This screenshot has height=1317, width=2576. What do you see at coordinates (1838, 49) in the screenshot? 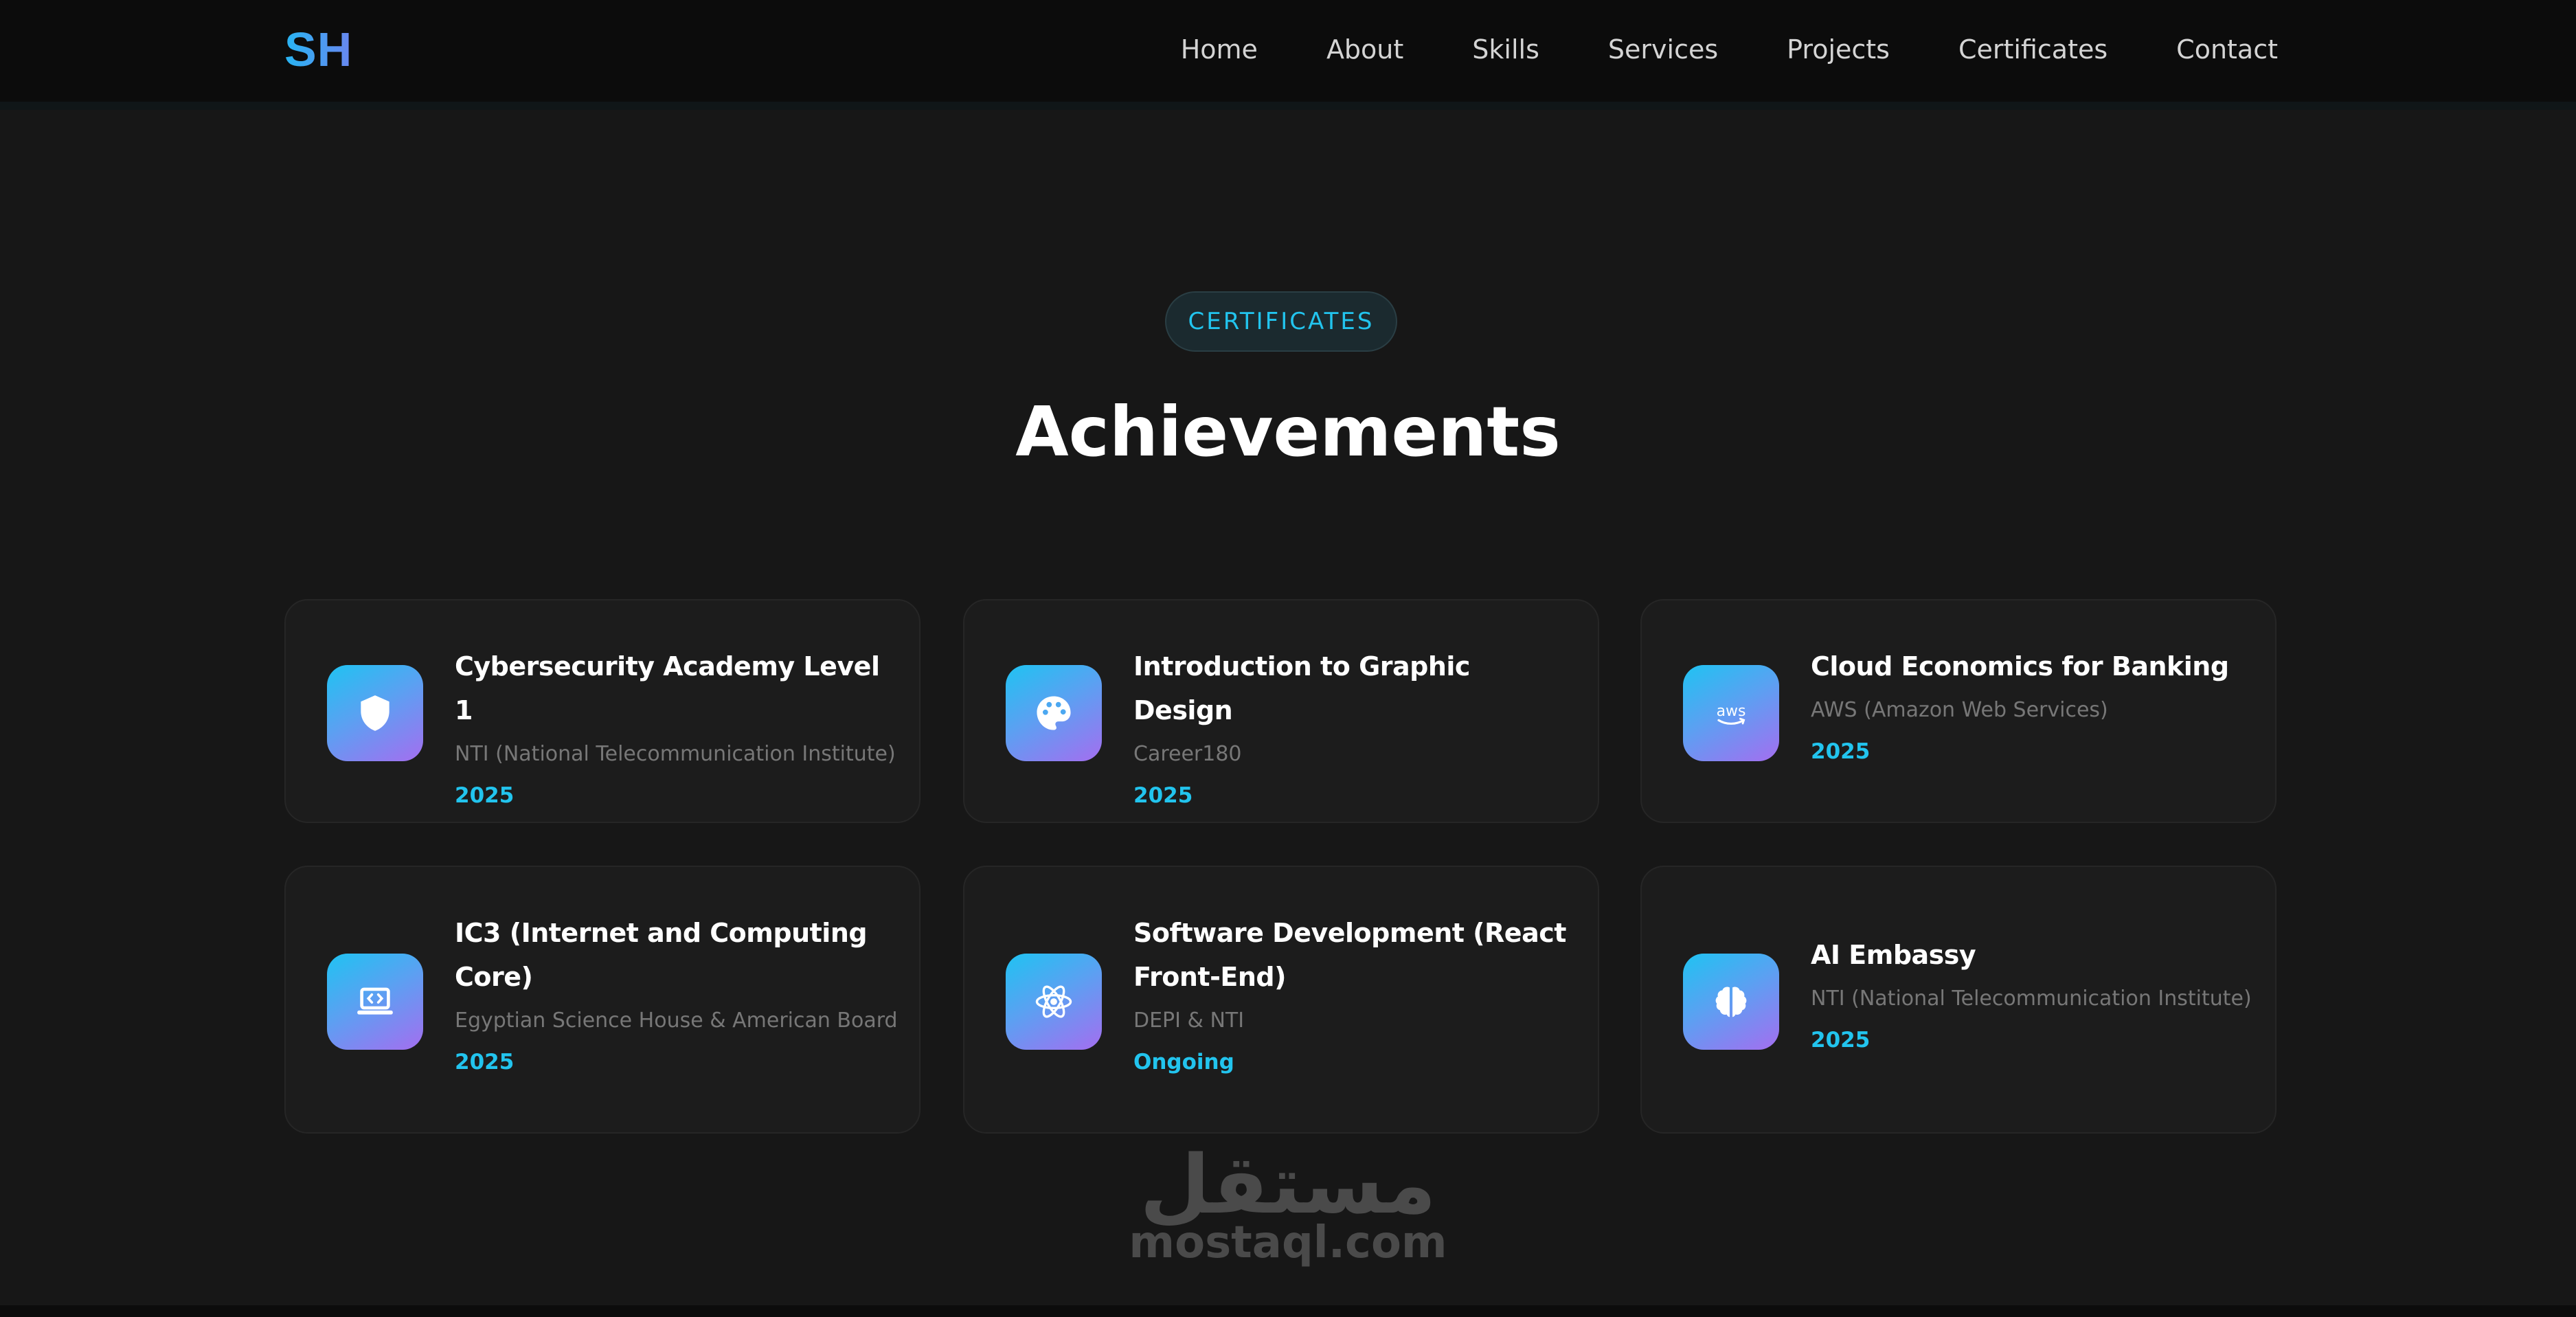
I see `nav-projects: Projects` at bounding box center [1838, 49].